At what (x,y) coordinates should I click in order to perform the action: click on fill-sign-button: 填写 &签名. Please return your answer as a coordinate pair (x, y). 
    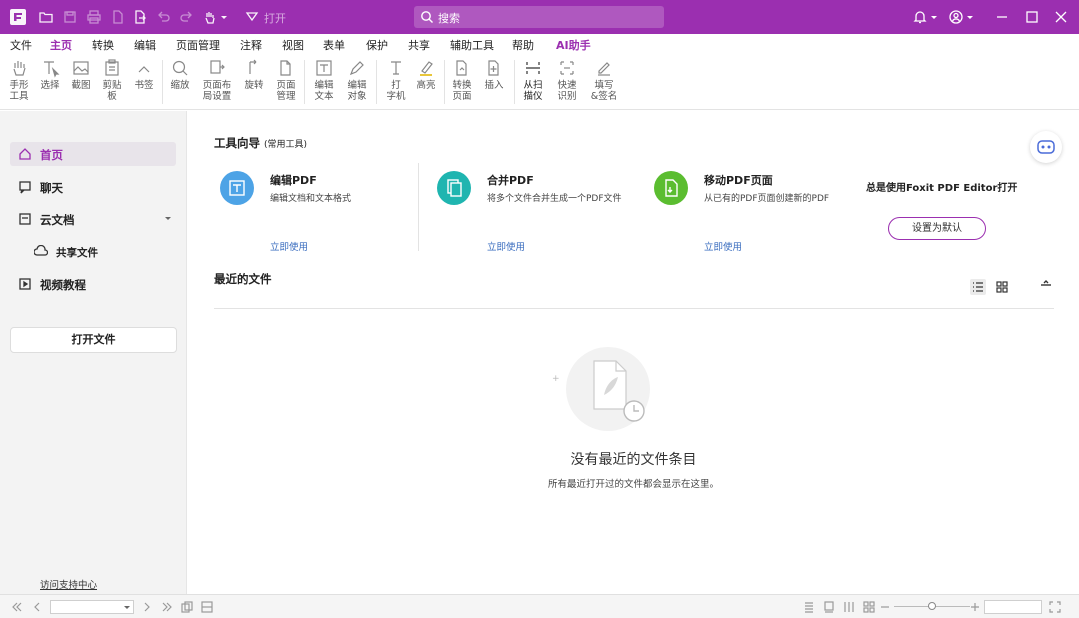
    Looking at the image, I should click on (604, 80).